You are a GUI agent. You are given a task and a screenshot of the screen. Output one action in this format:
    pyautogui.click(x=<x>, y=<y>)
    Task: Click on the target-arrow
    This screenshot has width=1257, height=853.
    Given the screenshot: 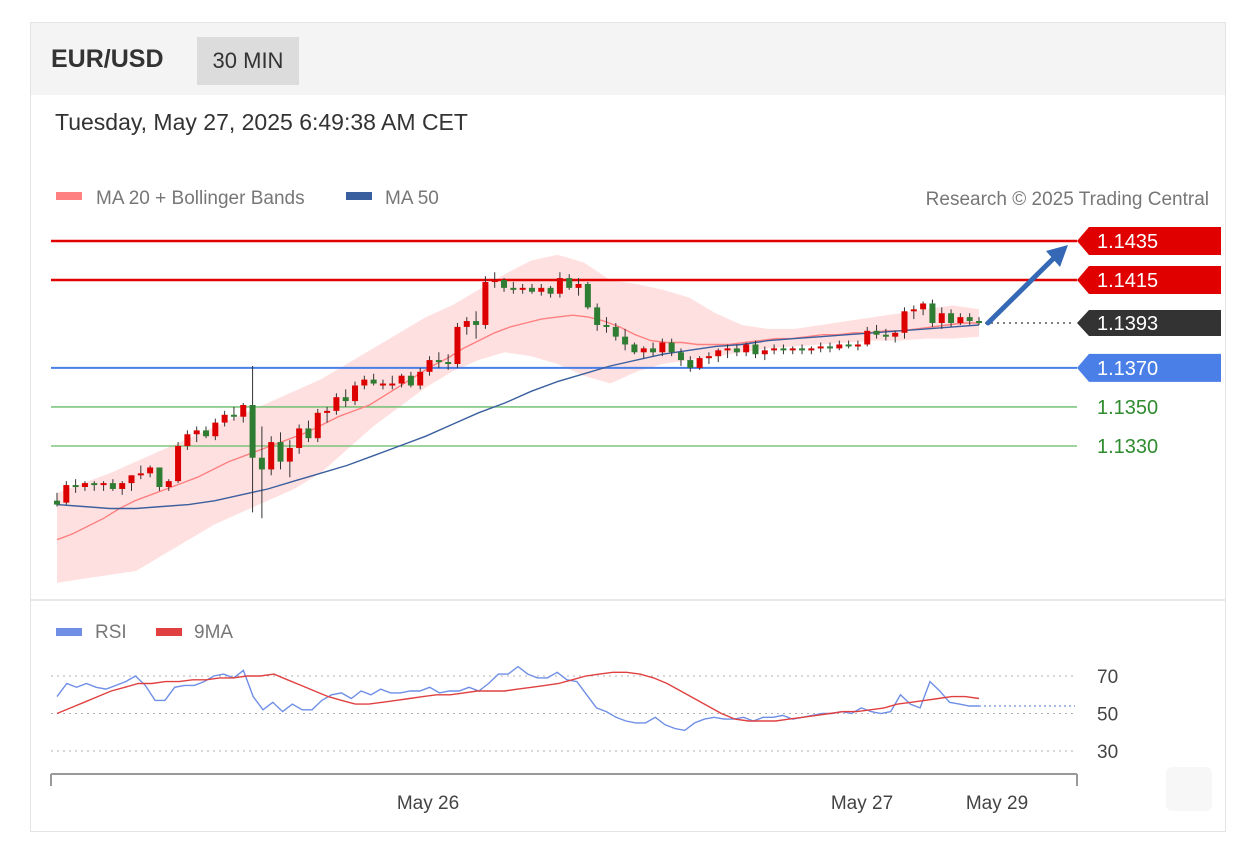 What is the action you would take?
    pyautogui.click(x=1026, y=285)
    